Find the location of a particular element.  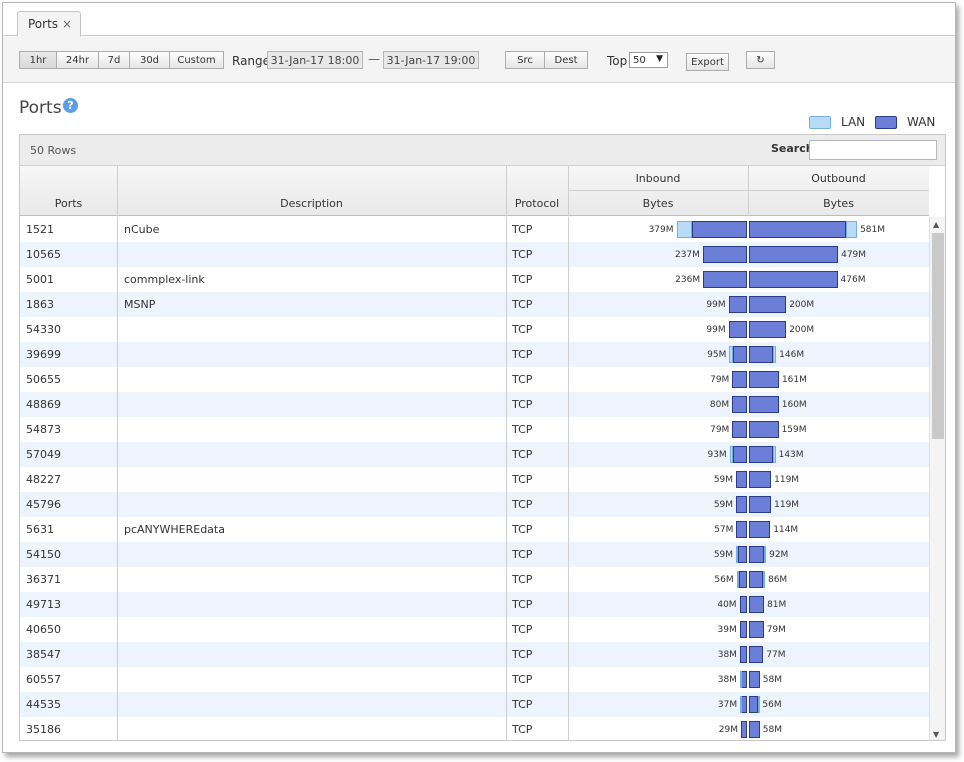

time-custom-button: Custom is located at coordinates (196, 60).